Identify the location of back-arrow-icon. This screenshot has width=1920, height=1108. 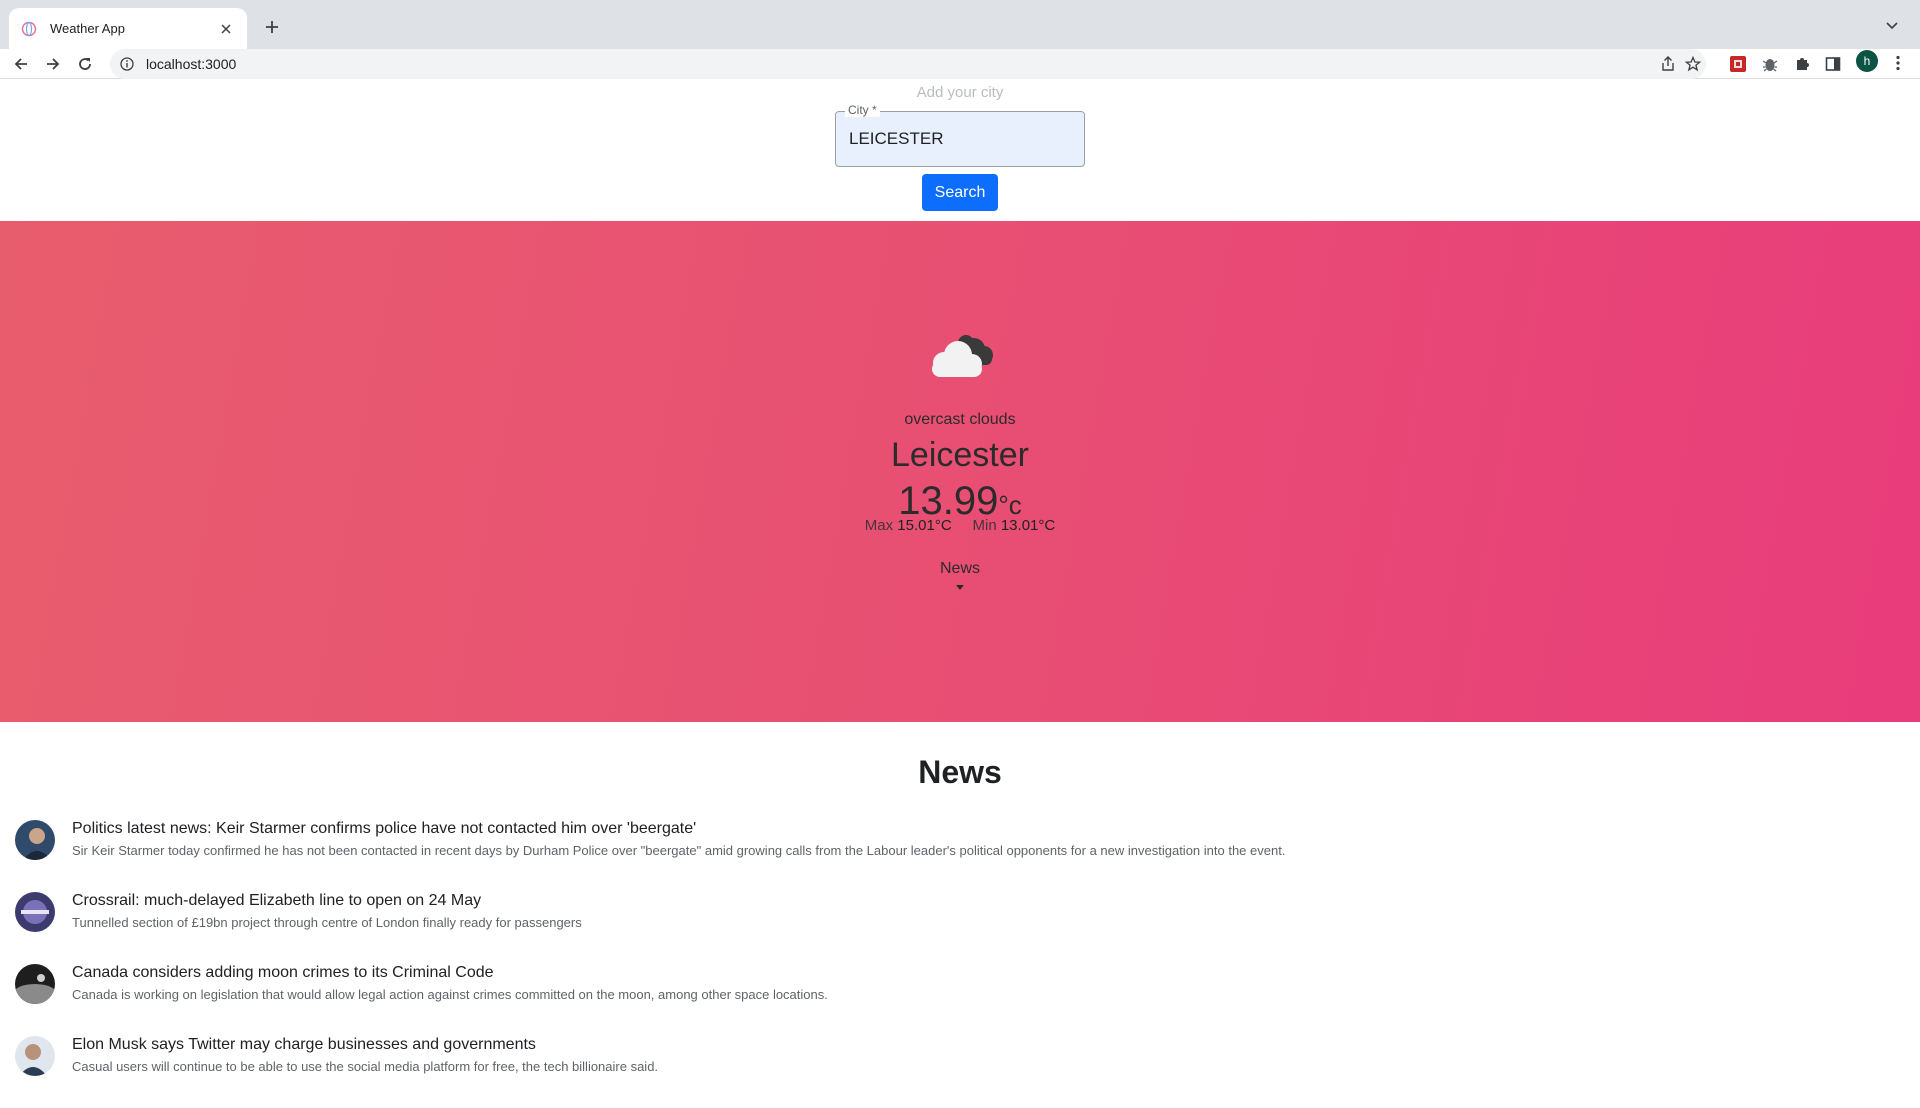
(21, 64).